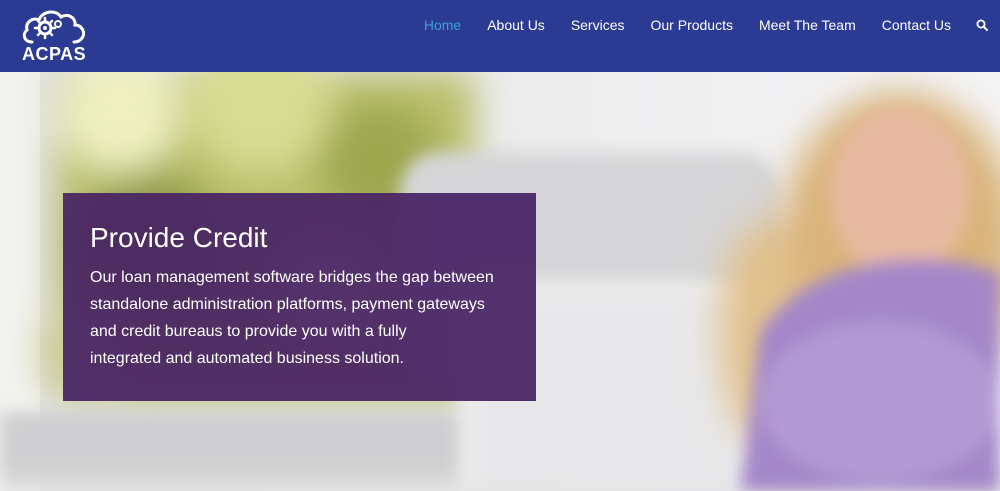 This screenshot has width=1000, height=491. I want to click on search-icon, so click(982, 25).